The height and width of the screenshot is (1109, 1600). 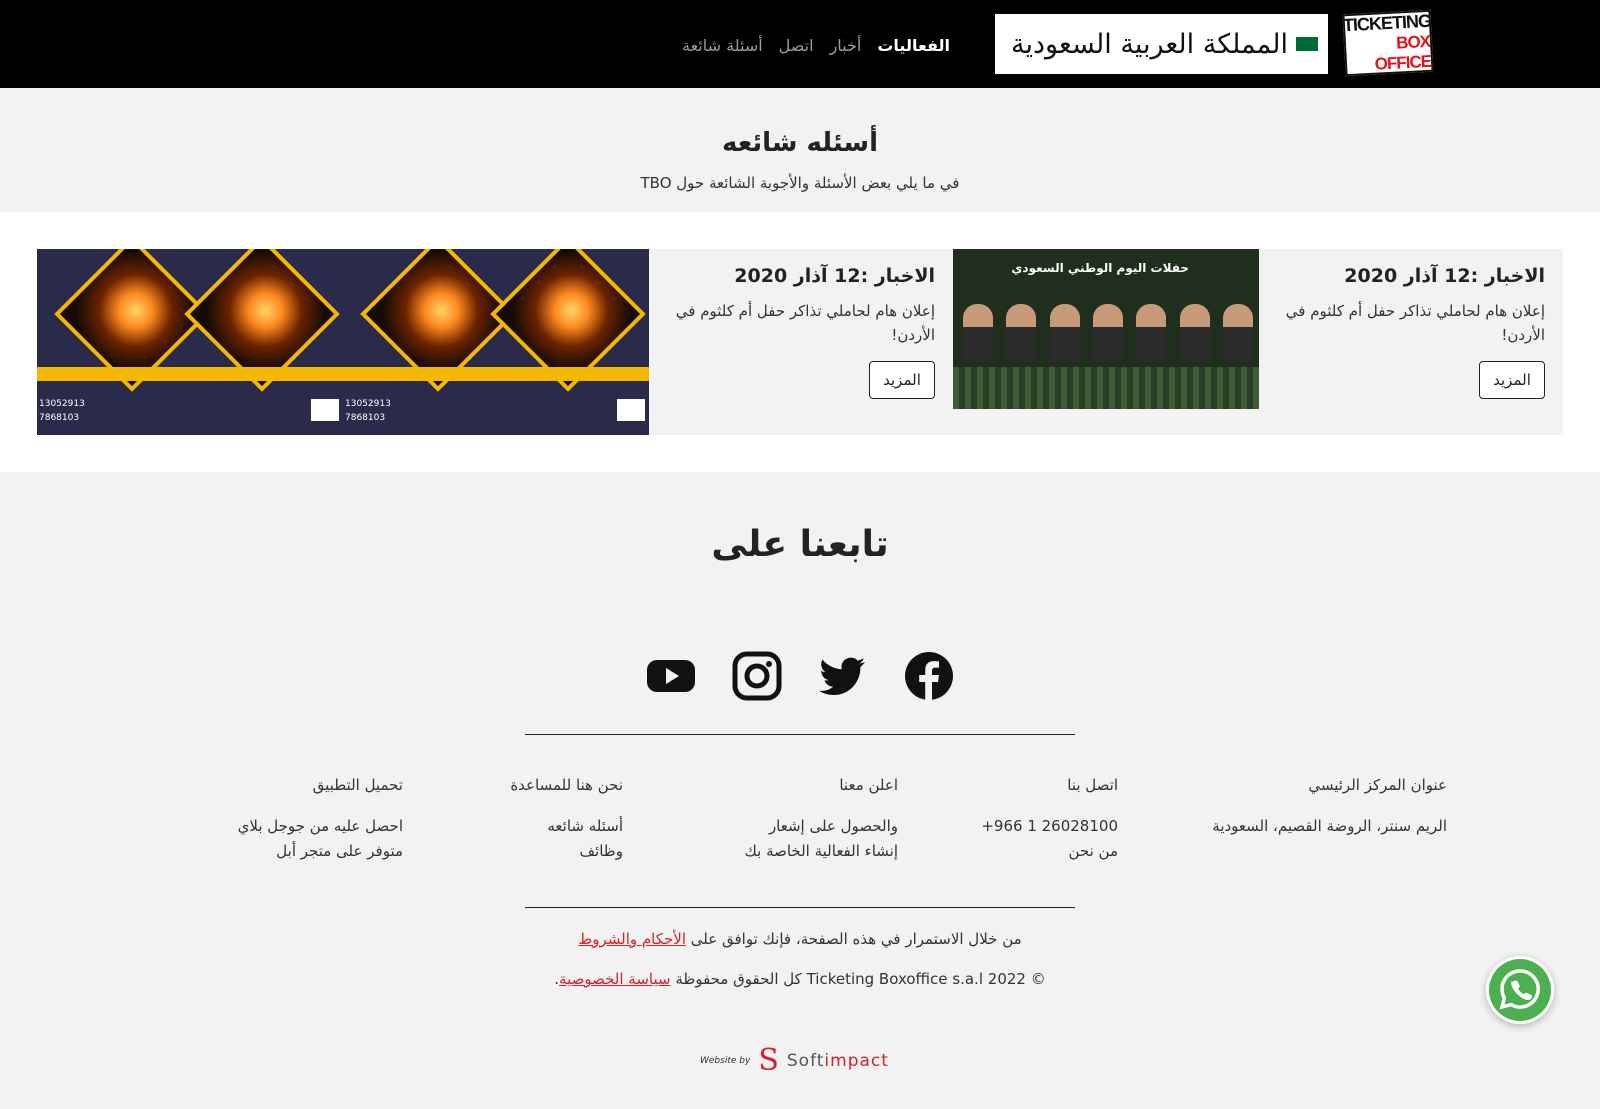 What do you see at coordinates (357, 785) in the screenshot?
I see `footer-heading: تحميل التطبيق` at bounding box center [357, 785].